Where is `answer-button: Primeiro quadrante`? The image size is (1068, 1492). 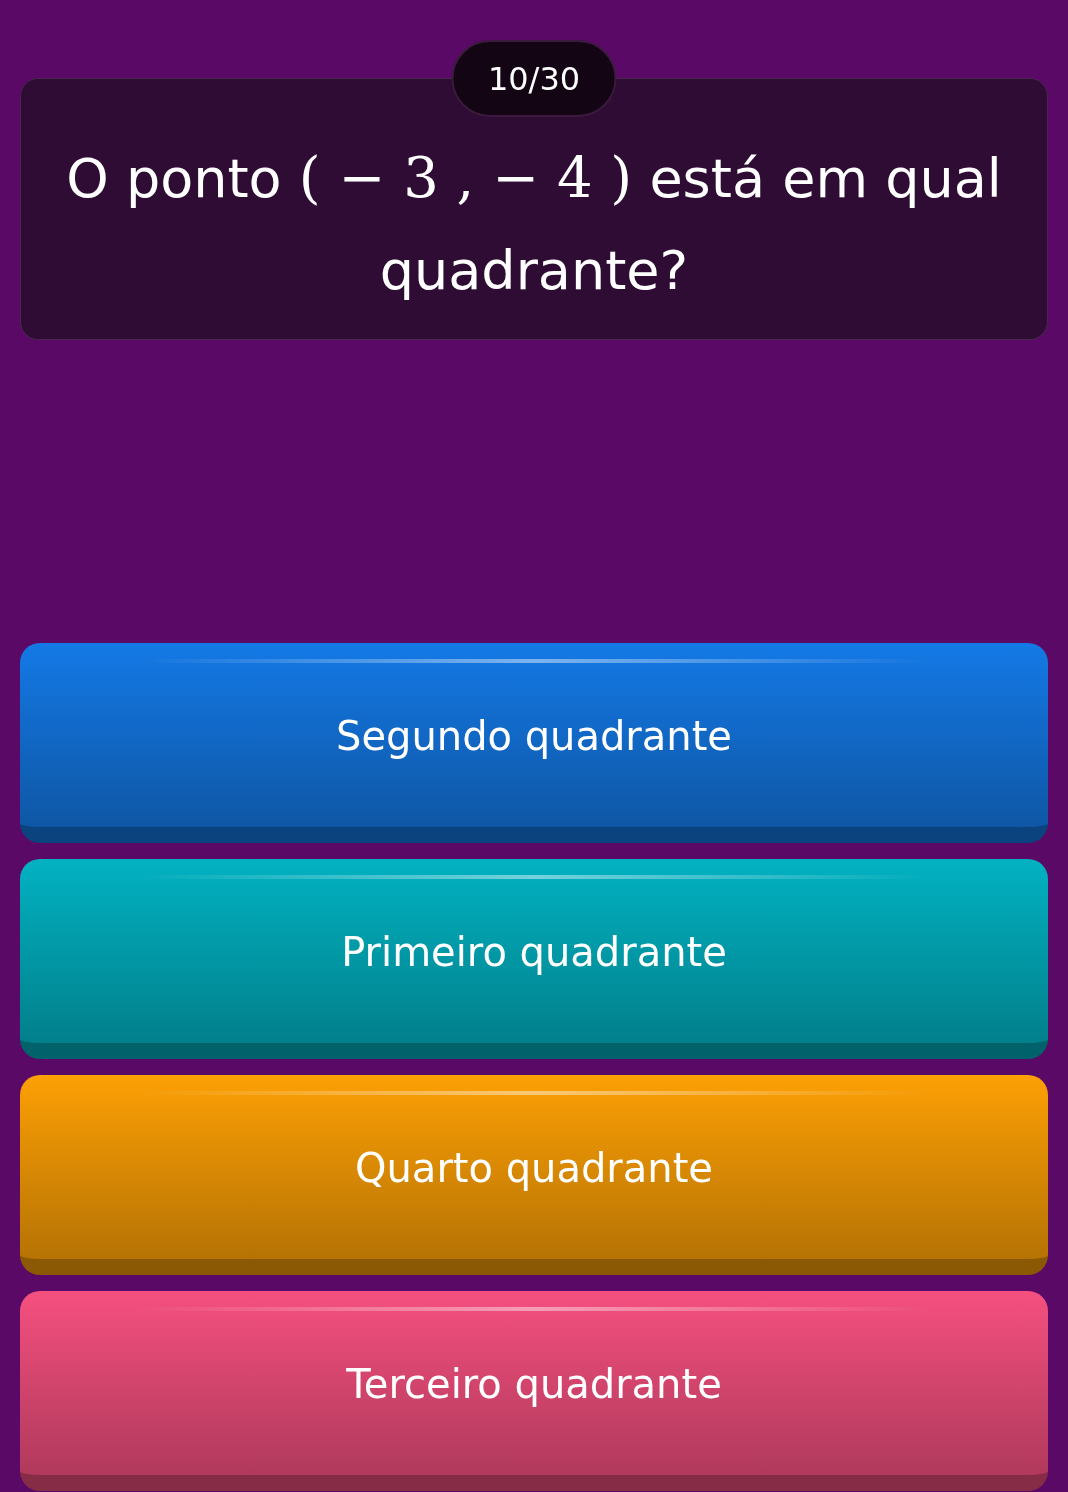 answer-button: Primeiro quadrante is located at coordinates (534, 959).